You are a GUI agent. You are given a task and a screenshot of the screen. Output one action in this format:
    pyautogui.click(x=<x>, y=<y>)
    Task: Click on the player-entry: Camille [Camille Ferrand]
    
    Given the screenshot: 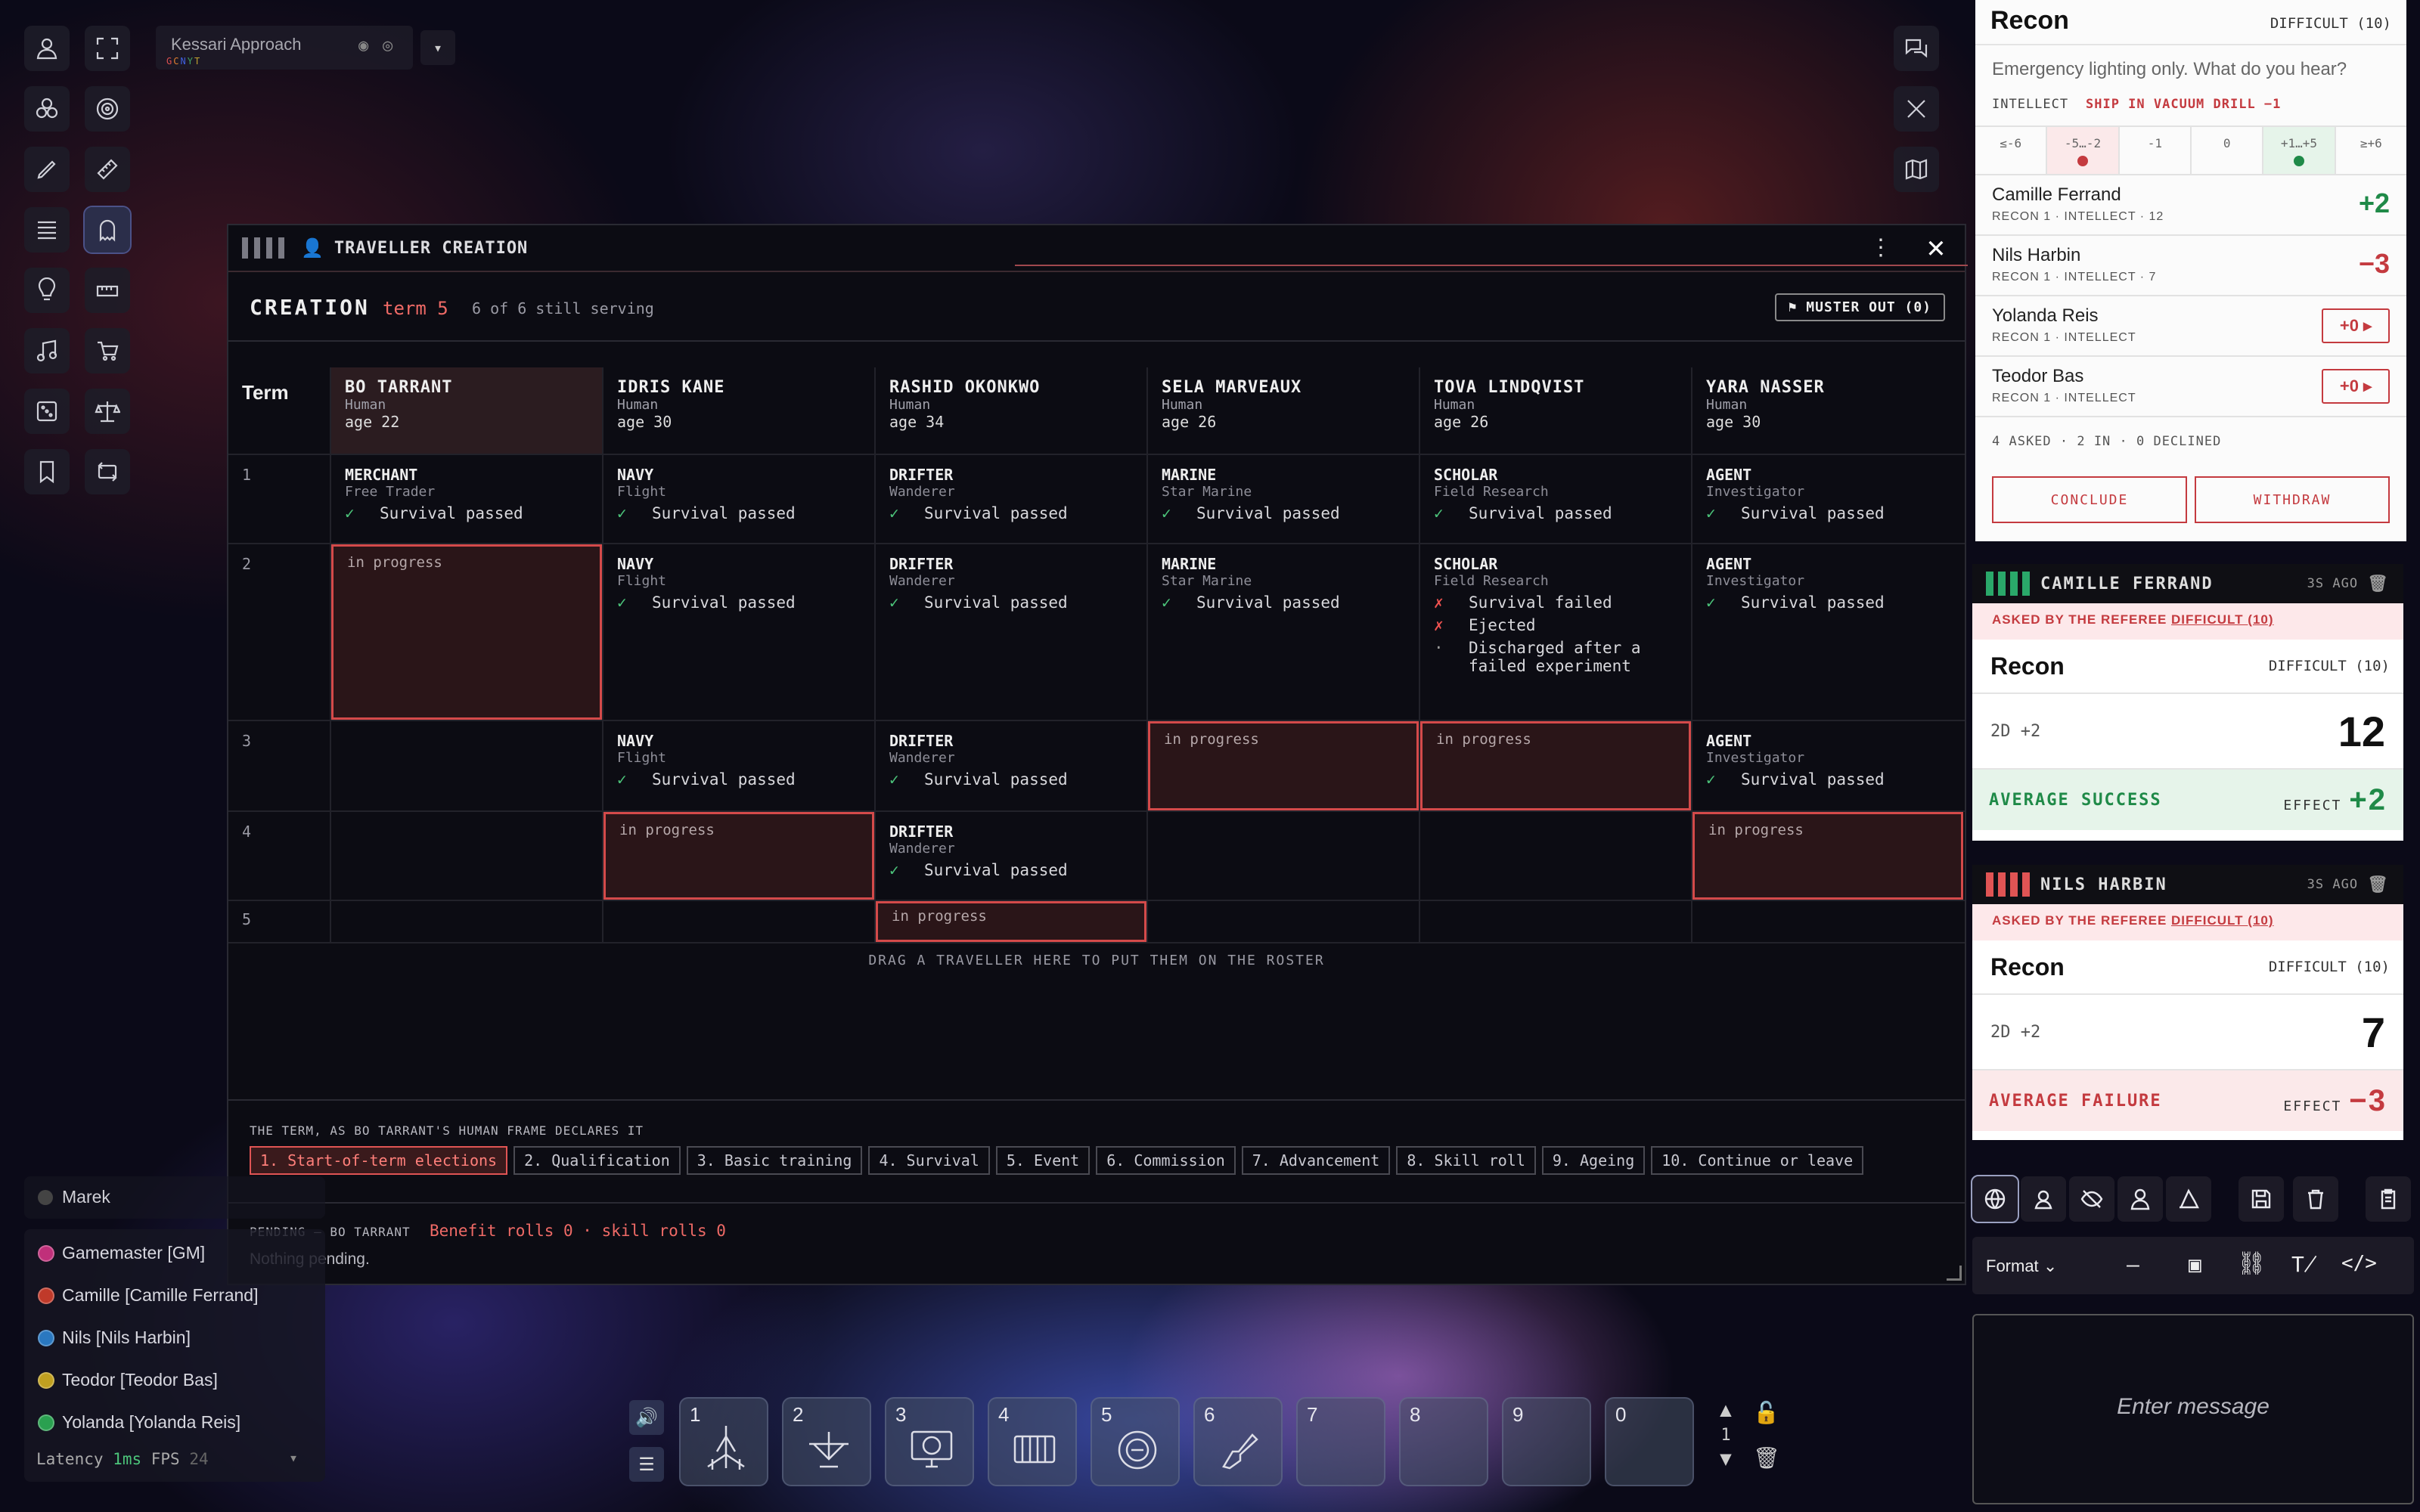 What is the action you would take?
    pyautogui.click(x=148, y=1295)
    